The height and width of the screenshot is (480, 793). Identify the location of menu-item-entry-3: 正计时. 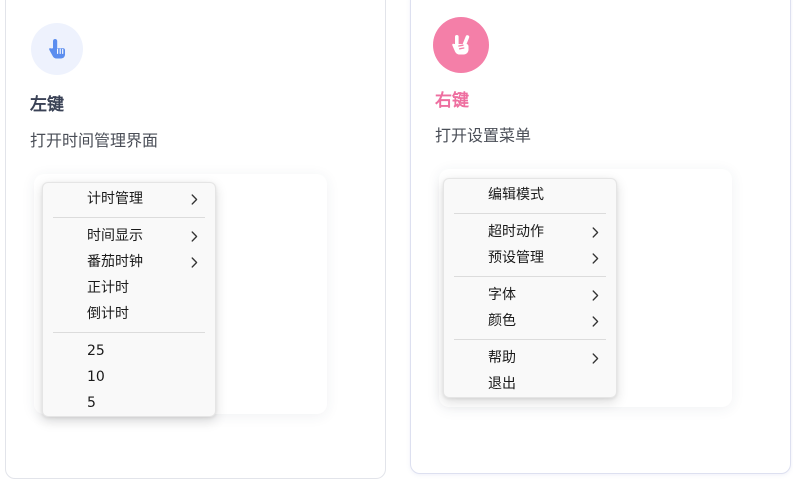
(129, 288).